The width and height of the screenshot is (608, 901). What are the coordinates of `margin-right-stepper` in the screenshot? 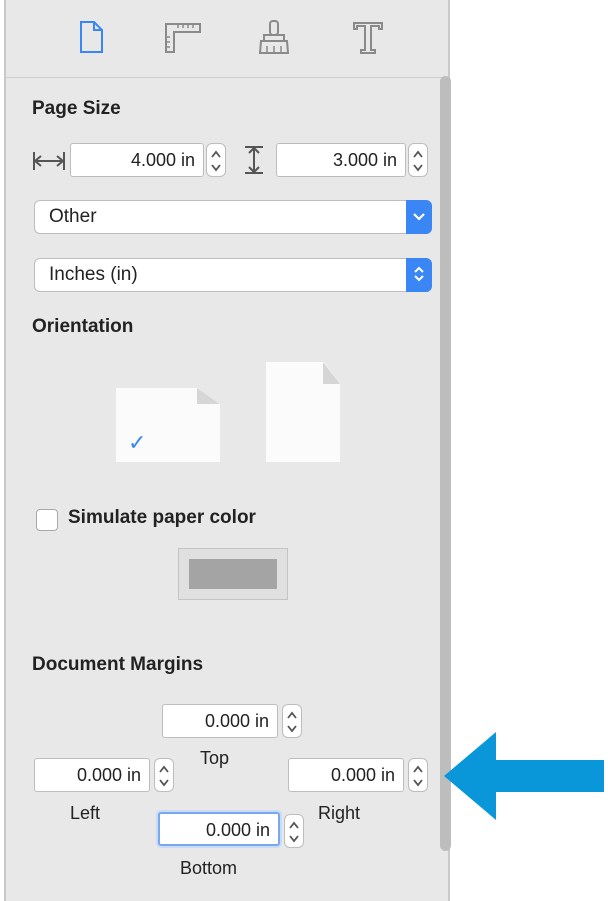 It's located at (418, 775).